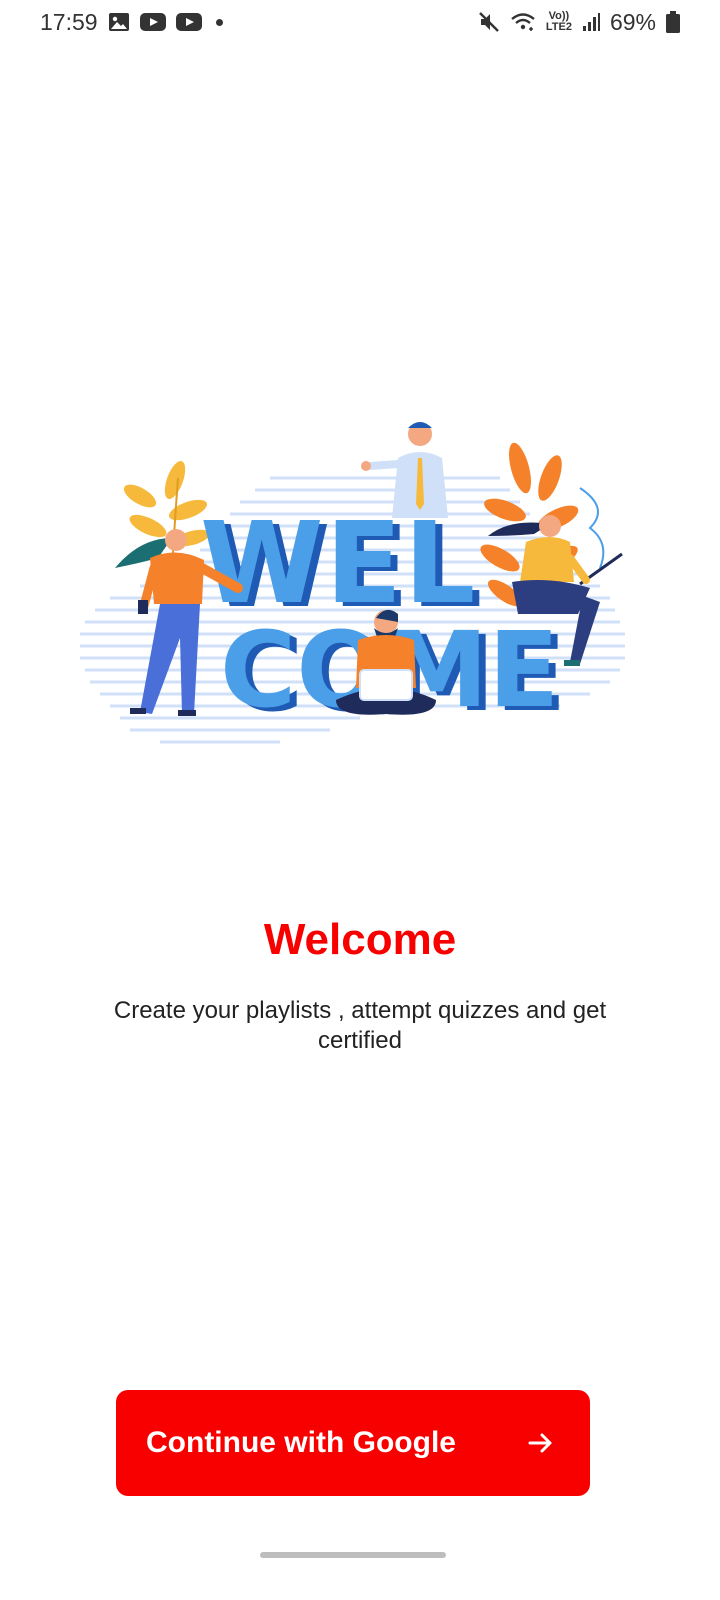  I want to click on mute-icon, so click(489, 22).